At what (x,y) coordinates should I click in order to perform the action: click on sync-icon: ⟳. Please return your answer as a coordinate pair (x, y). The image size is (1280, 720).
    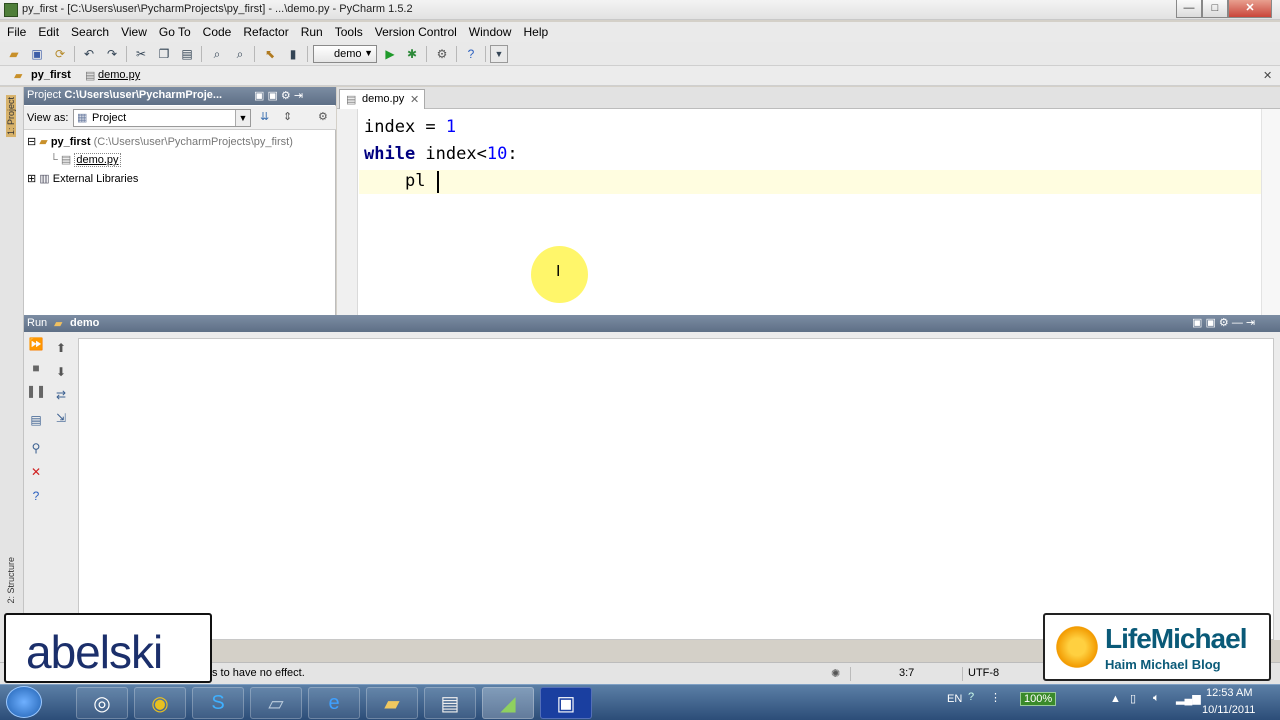
    Looking at the image, I should click on (60, 54).